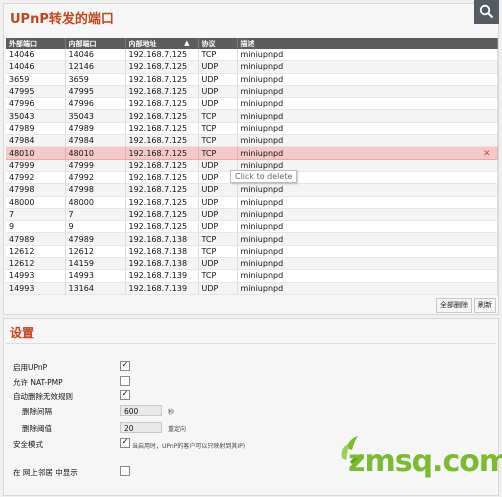 Image resolution: width=502 pixels, height=497 pixels. Describe the element at coordinates (125, 366) in the screenshot. I see `enable-upnp-checkbox` at that location.